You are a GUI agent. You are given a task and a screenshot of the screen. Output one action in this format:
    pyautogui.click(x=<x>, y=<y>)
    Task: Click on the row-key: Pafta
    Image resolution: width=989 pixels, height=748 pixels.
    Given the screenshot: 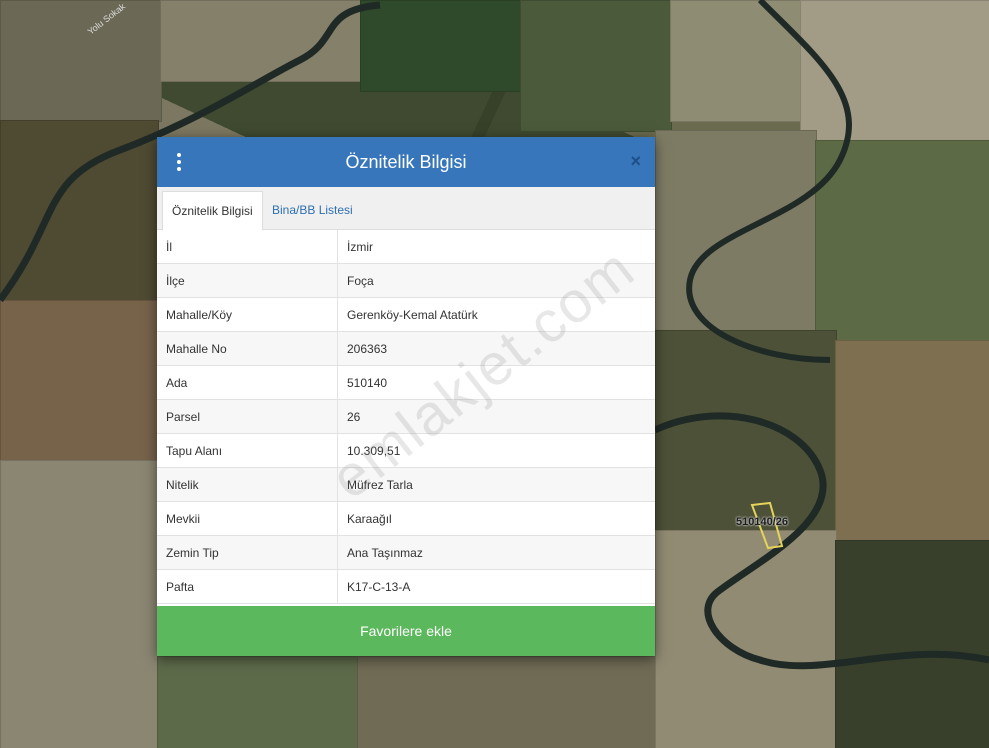 What is the action you would take?
    pyautogui.click(x=247, y=586)
    